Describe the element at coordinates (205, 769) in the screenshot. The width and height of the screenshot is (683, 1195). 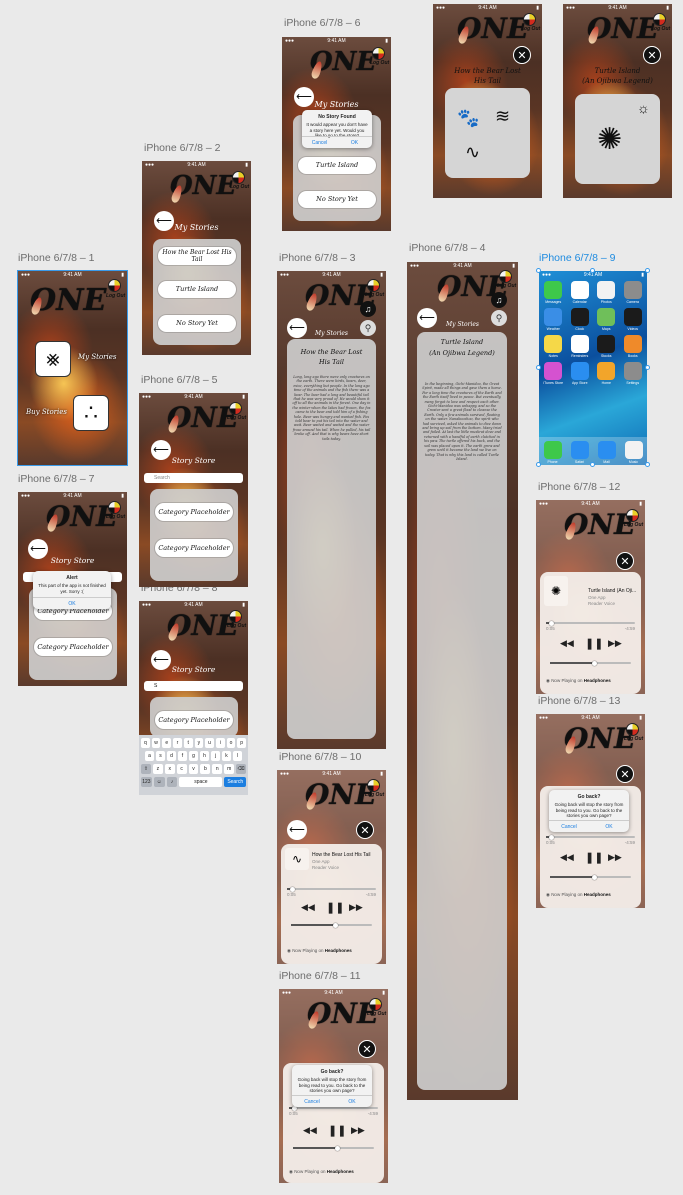
I see `key: b` at that location.